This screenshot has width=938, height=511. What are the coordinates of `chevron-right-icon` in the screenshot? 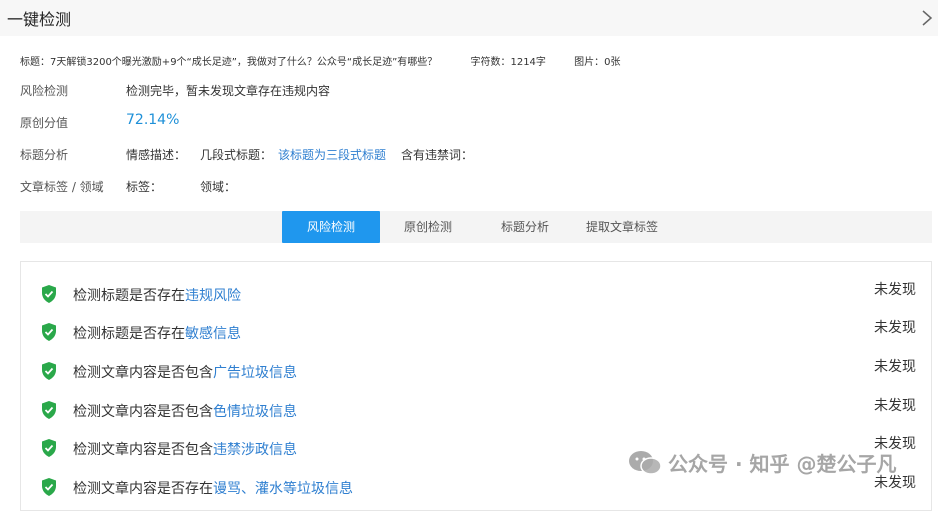 It's located at (927, 18).